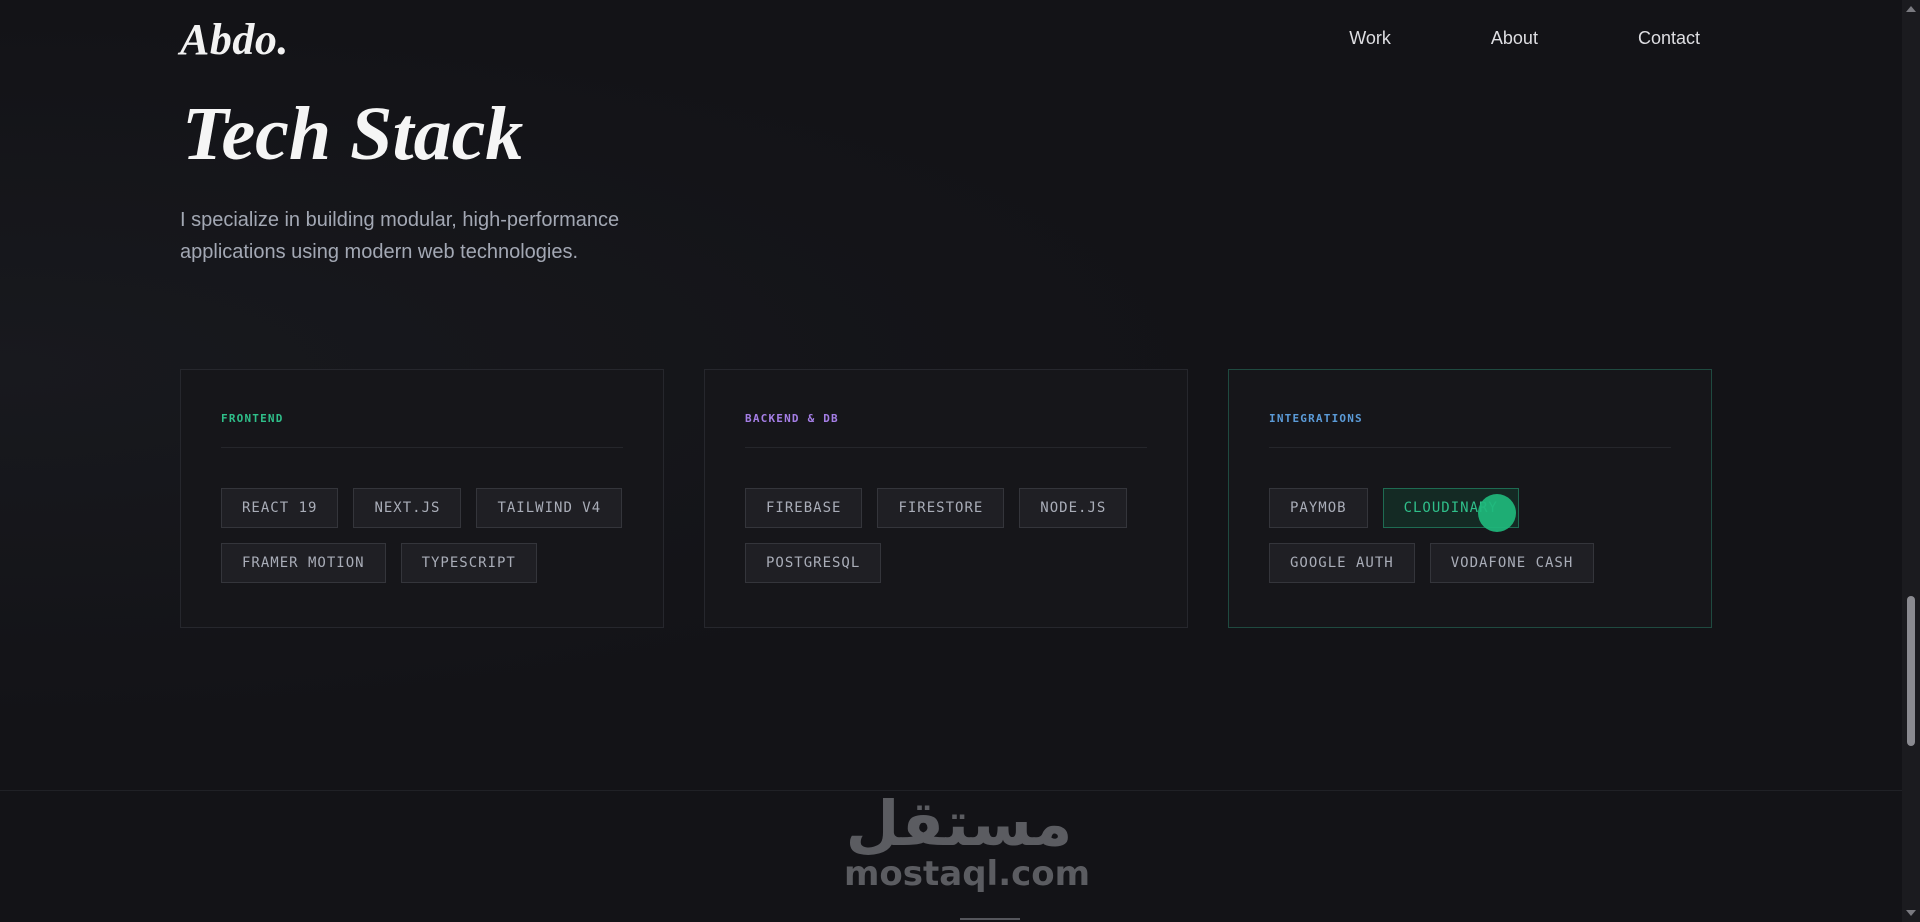 The image size is (1920, 922). I want to click on watermark: مستقل mostaql.com, so click(967, 841).